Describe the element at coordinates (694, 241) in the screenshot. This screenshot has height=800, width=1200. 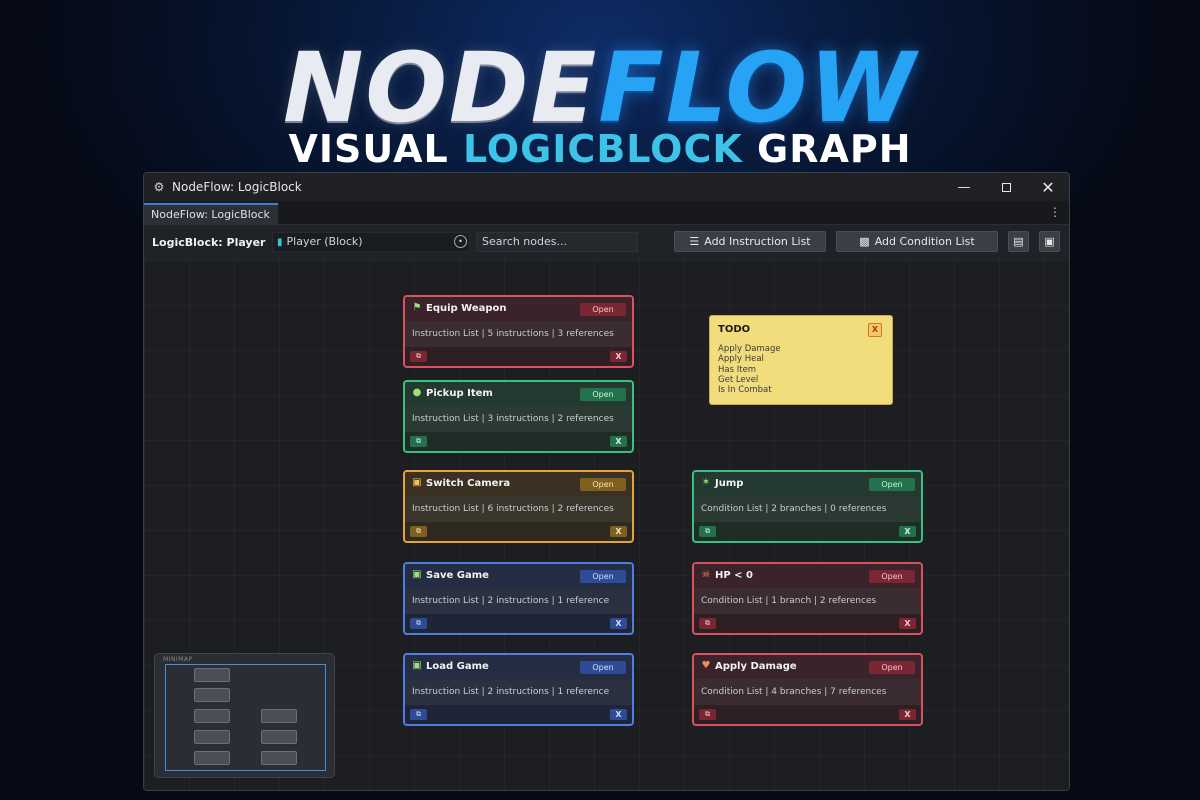
I see `list-icon: ☰` at that location.